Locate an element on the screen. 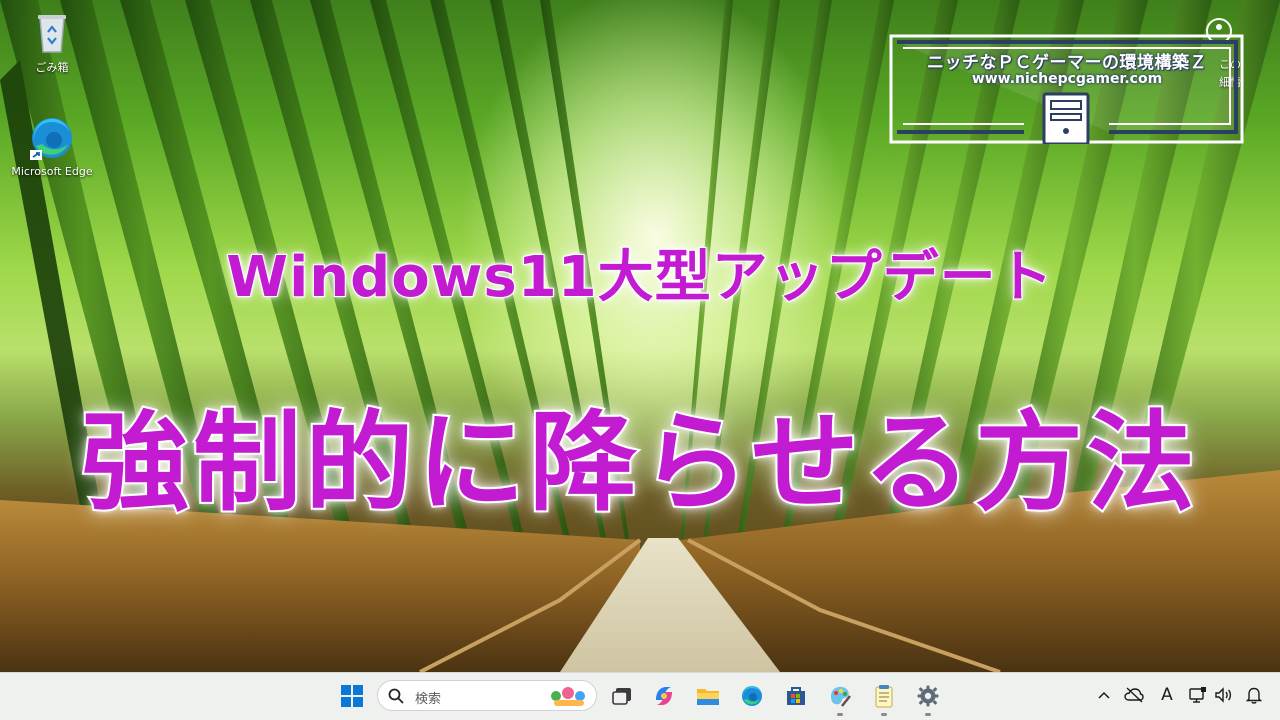 This screenshot has height=720, width=1280. copilot-icon is located at coordinates (664, 696).